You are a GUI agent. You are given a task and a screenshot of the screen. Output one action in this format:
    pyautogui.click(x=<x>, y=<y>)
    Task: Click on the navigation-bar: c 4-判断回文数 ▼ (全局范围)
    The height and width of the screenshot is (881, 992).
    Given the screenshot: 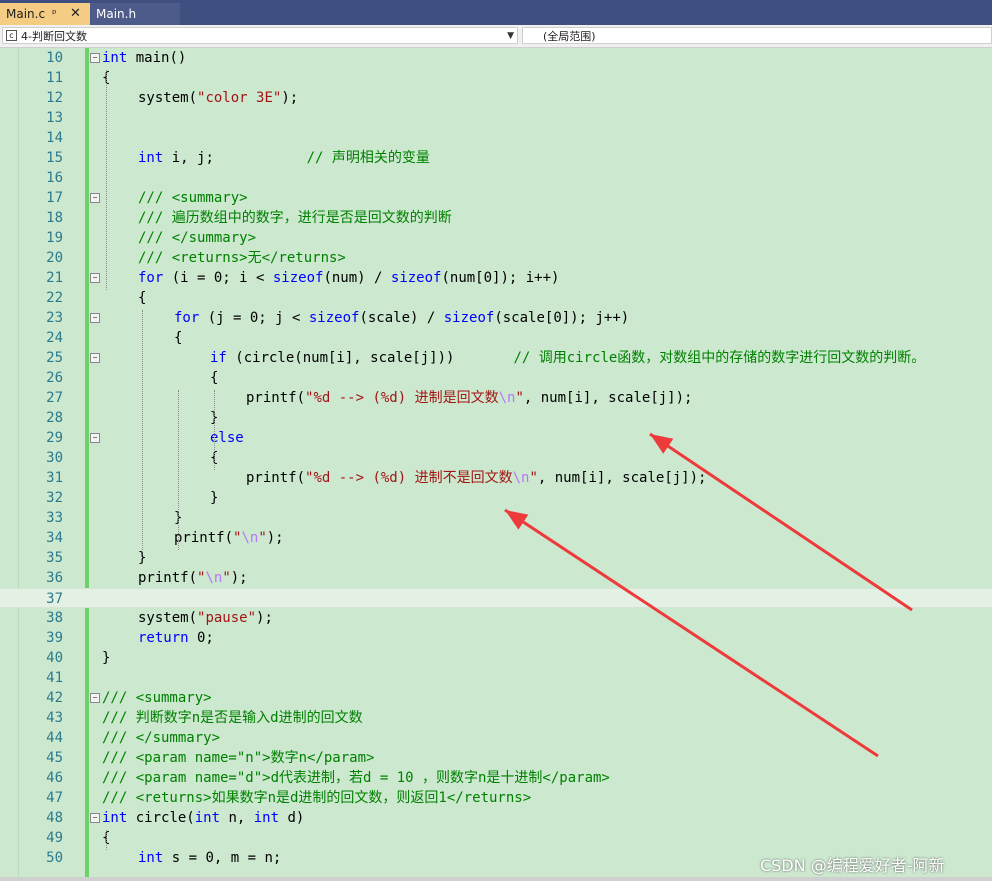 What is the action you would take?
    pyautogui.click(x=496, y=36)
    